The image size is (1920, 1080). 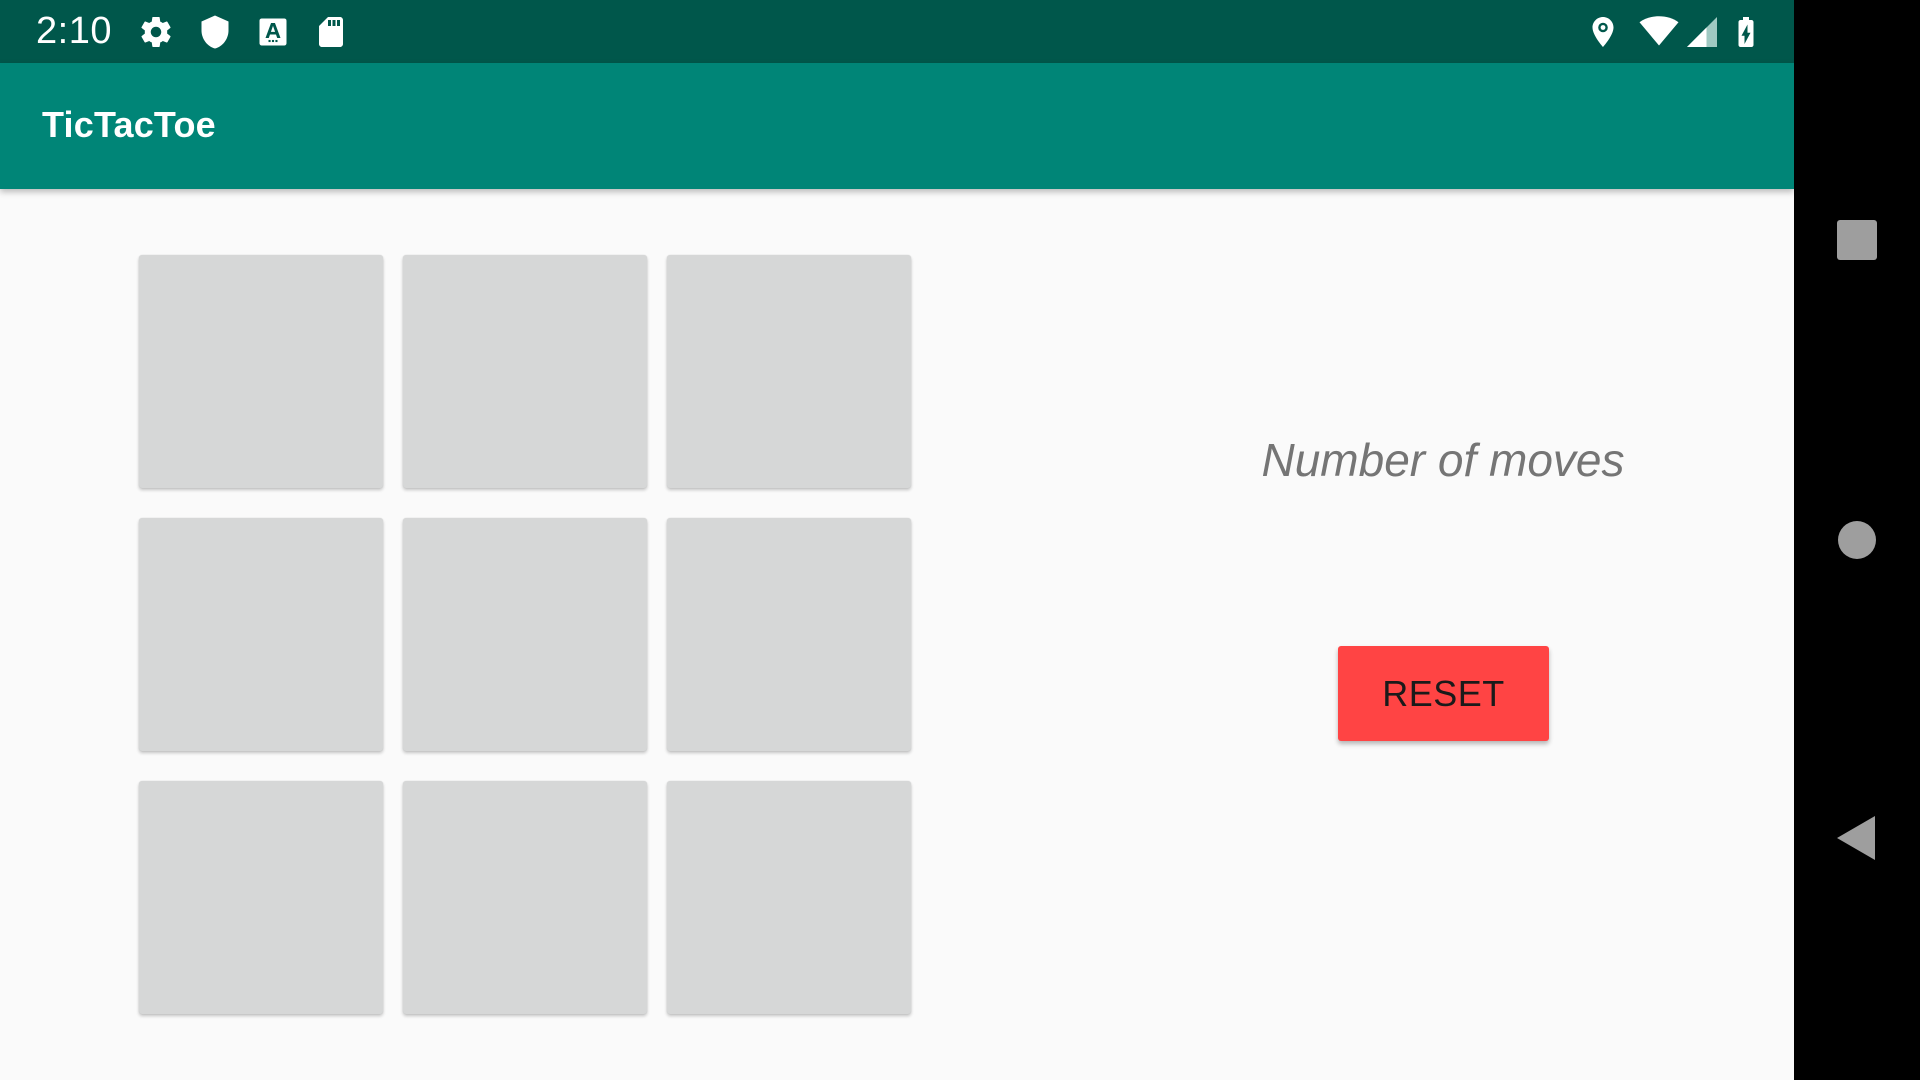 I want to click on status-bar: 2:10, so click(x=897, y=31).